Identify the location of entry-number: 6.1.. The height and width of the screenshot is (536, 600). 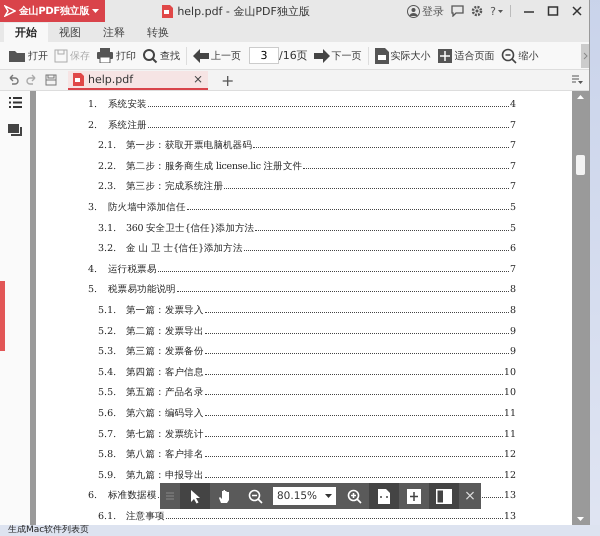
(108, 517).